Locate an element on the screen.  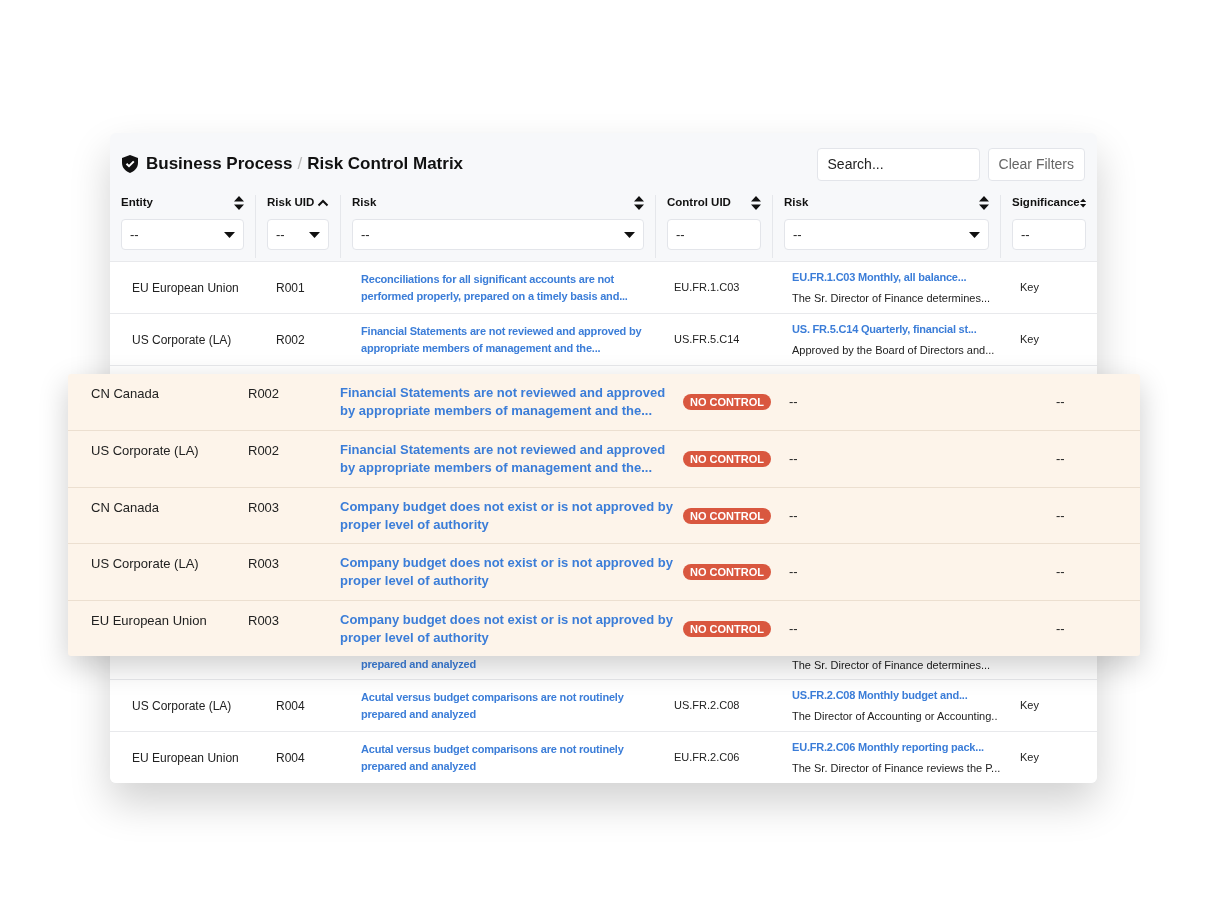
sort-ascending-icon is located at coordinates (323, 203).